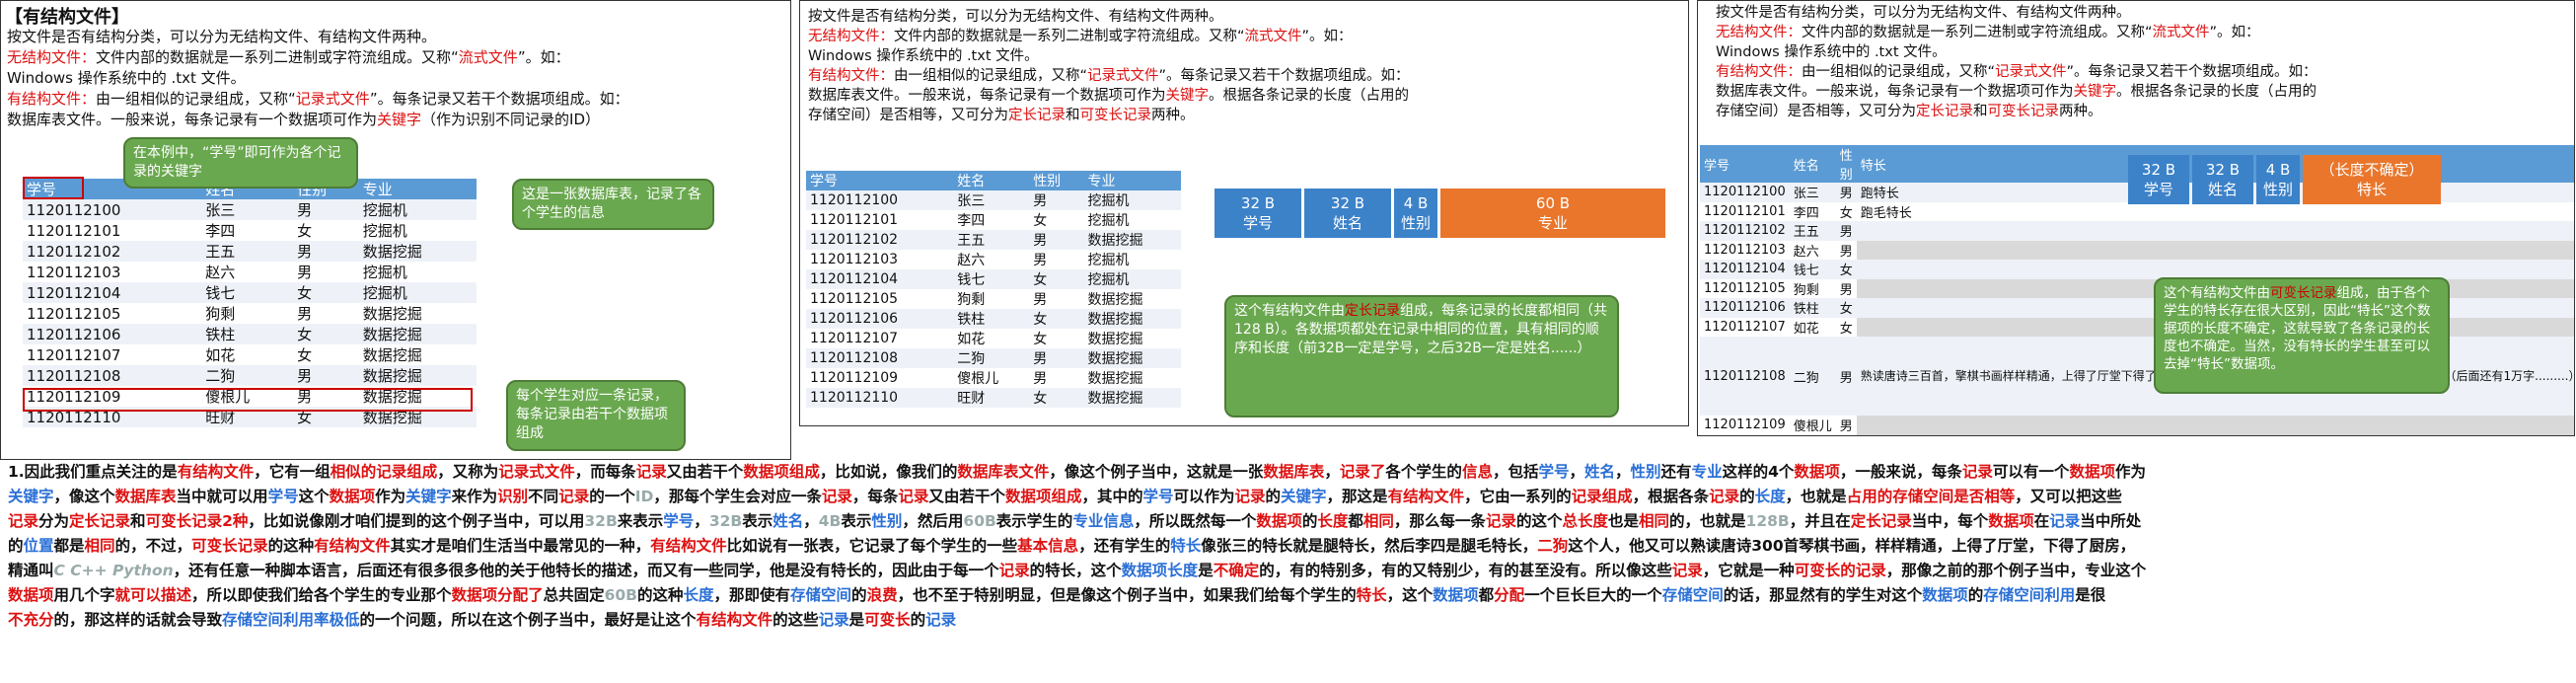 This screenshot has height=683, width=2576. Describe the element at coordinates (991, 180) in the screenshot. I see `column-header: 姓名` at that location.